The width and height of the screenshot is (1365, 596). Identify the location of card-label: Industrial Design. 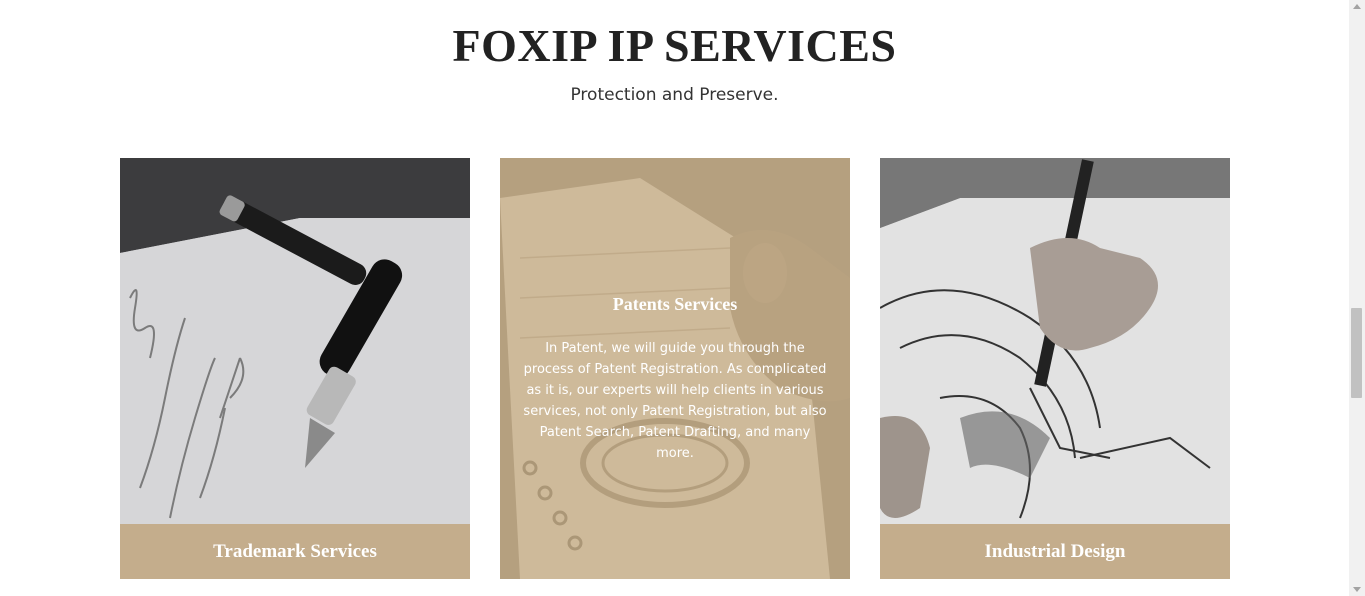
(1055, 551).